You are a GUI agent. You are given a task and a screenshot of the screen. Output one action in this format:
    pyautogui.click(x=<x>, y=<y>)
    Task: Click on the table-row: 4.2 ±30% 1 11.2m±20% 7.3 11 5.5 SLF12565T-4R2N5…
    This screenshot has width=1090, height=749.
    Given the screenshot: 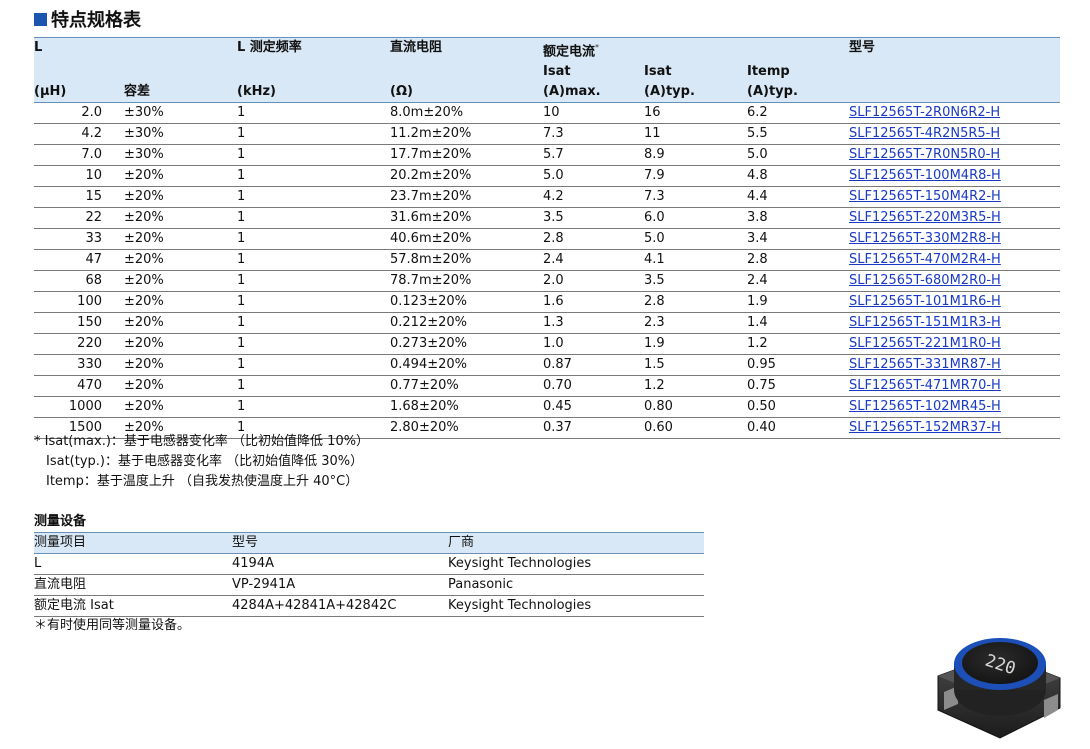 What is the action you would take?
    pyautogui.click(x=547, y=134)
    